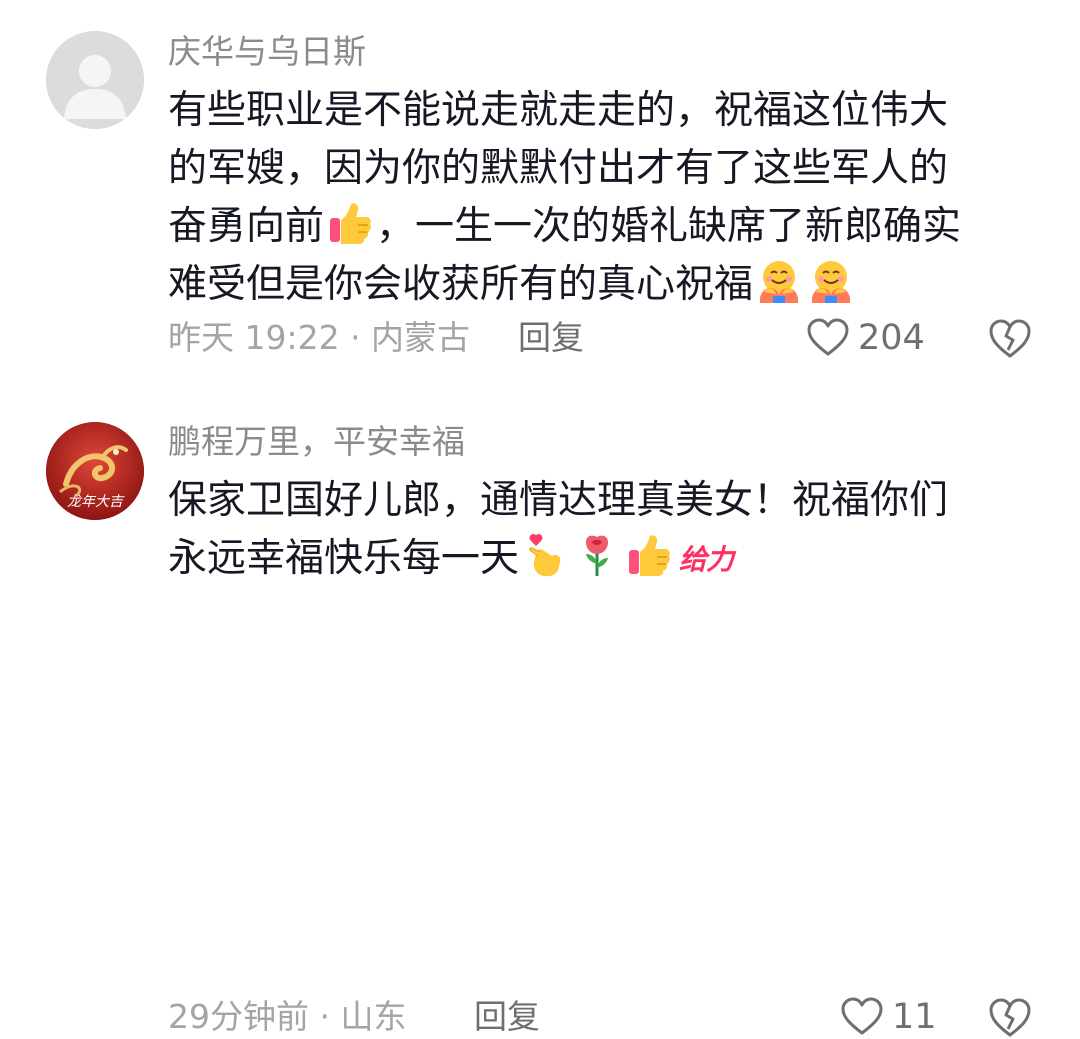  I want to click on like-button: 204, so click(865, 338).